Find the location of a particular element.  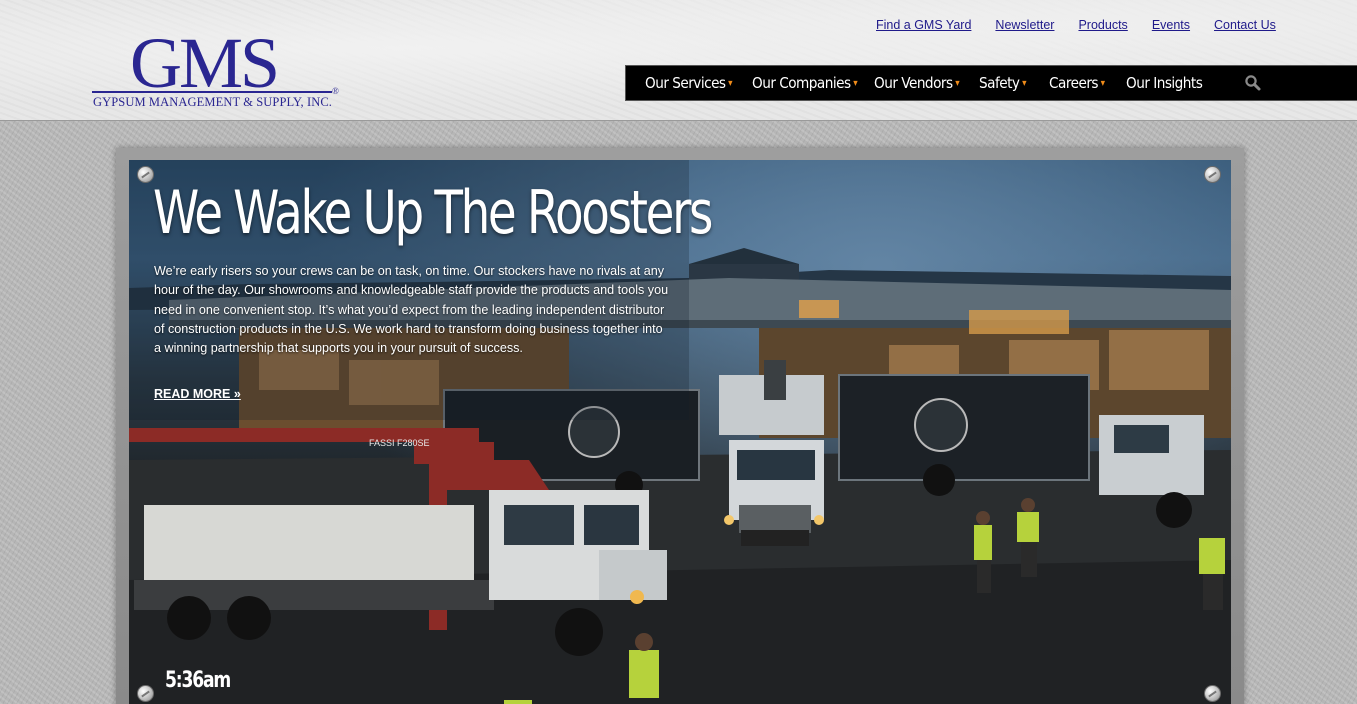

nav-our-vendors: Our Vendors ▾ is located at coordinates (917, 83).